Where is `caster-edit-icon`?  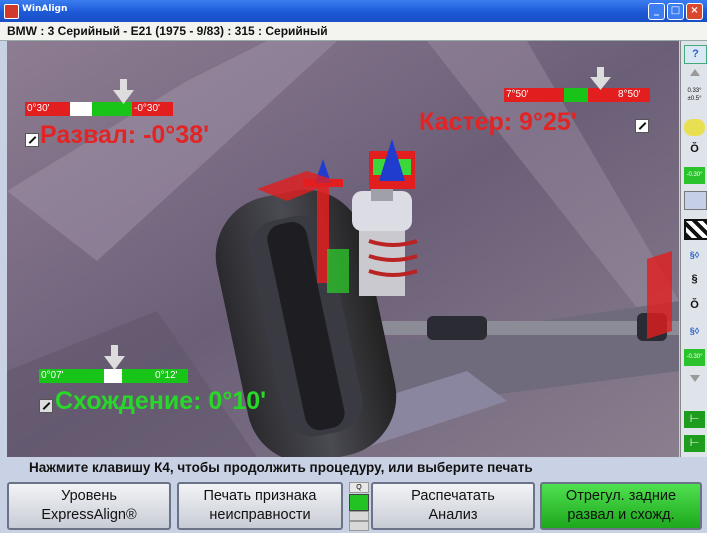
caster-edit-icon is located at coordinates (642, 126).